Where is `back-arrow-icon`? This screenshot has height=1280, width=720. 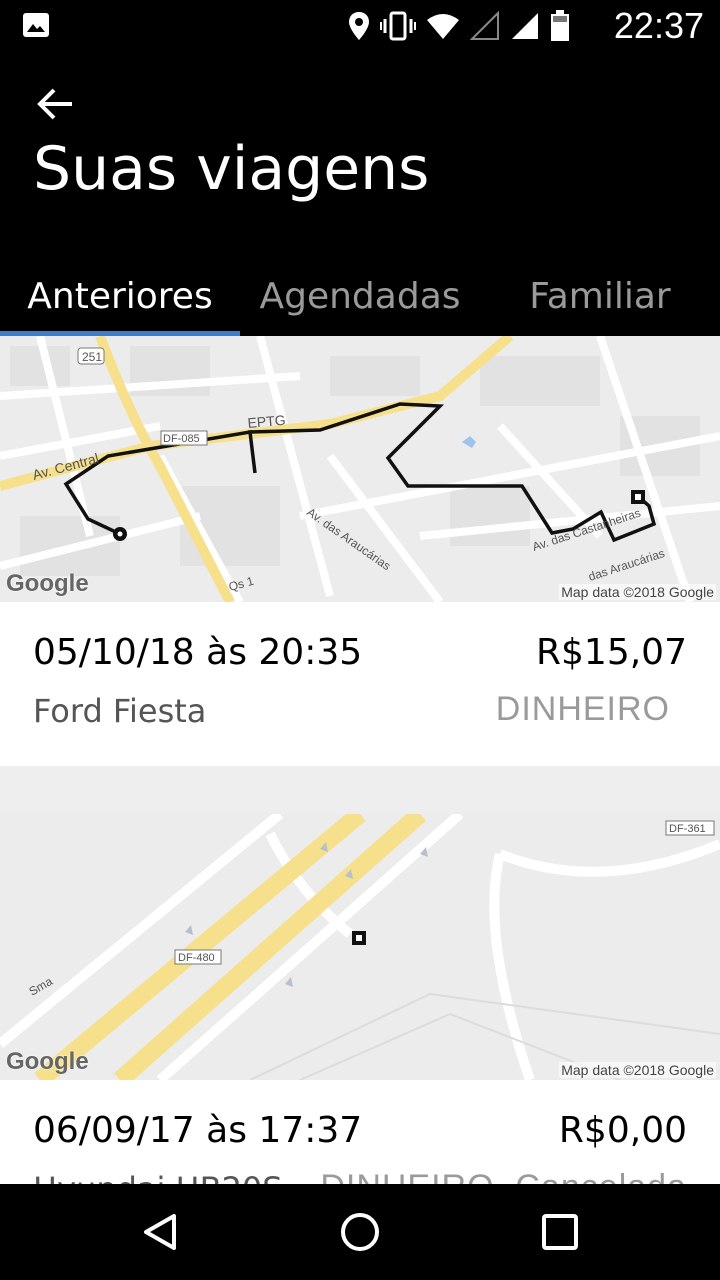 back-arrow-icon is located at coordinates (55, 104).